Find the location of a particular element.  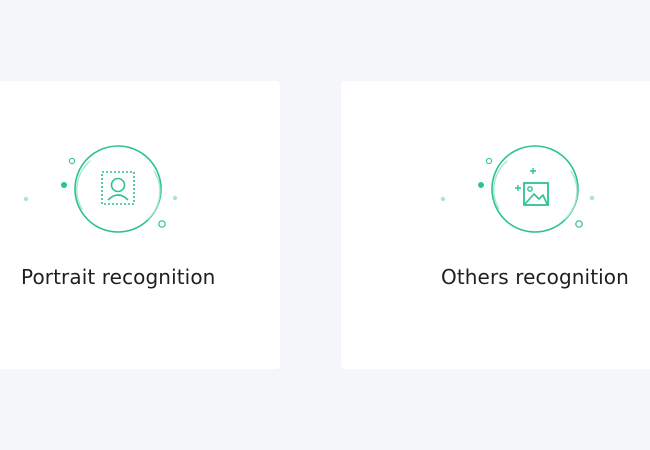

portrait-recognition-icon is located at coordinates (100, 189).